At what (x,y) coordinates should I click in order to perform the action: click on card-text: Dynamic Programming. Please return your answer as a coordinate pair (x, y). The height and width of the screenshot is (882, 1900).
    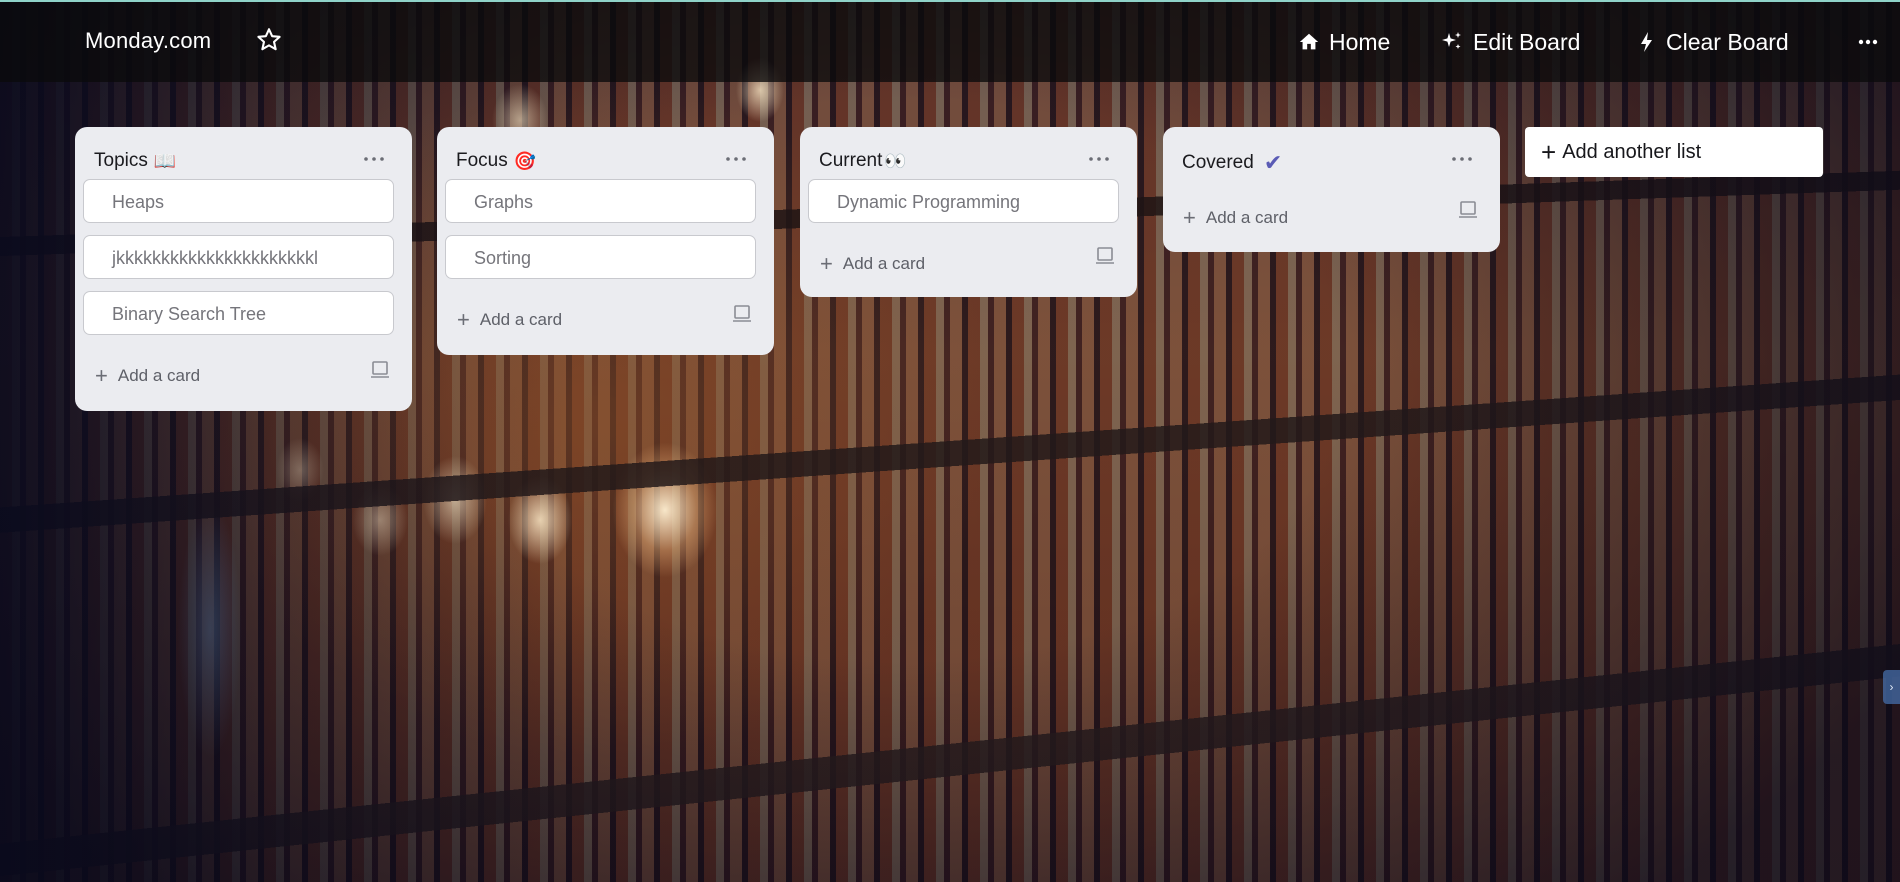
    Looking at the image, I should click on (929, 202).